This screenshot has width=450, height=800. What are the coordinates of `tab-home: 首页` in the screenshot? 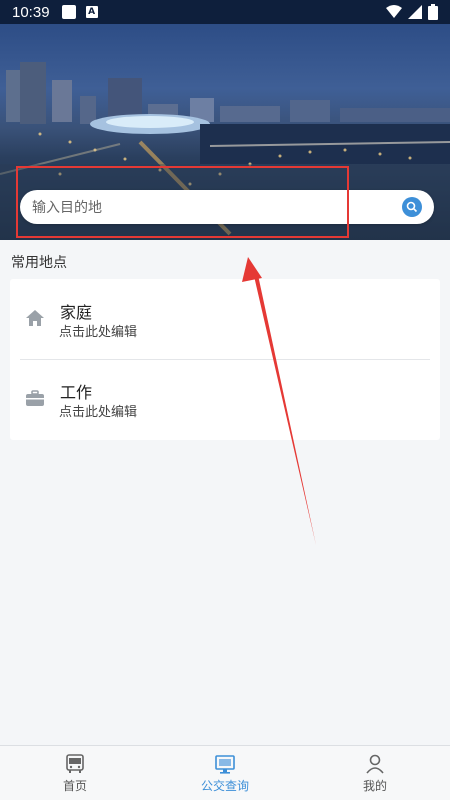 It's located at (75, 773).